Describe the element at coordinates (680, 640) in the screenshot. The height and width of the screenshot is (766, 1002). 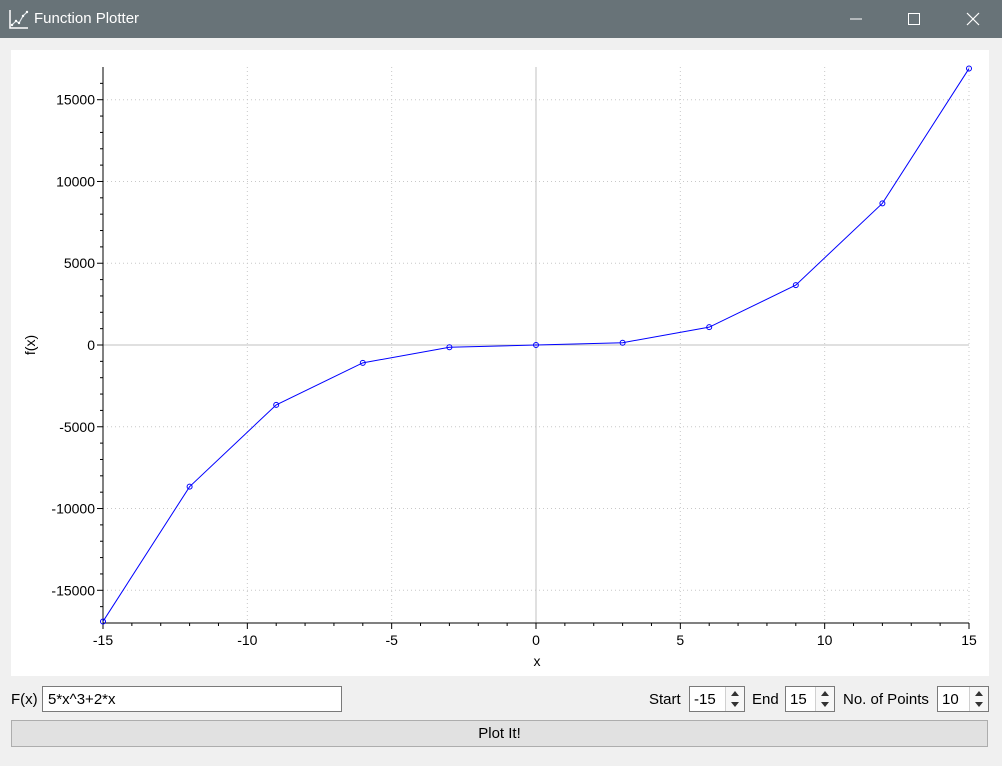
I see `x-tick-label: 5` at that location.